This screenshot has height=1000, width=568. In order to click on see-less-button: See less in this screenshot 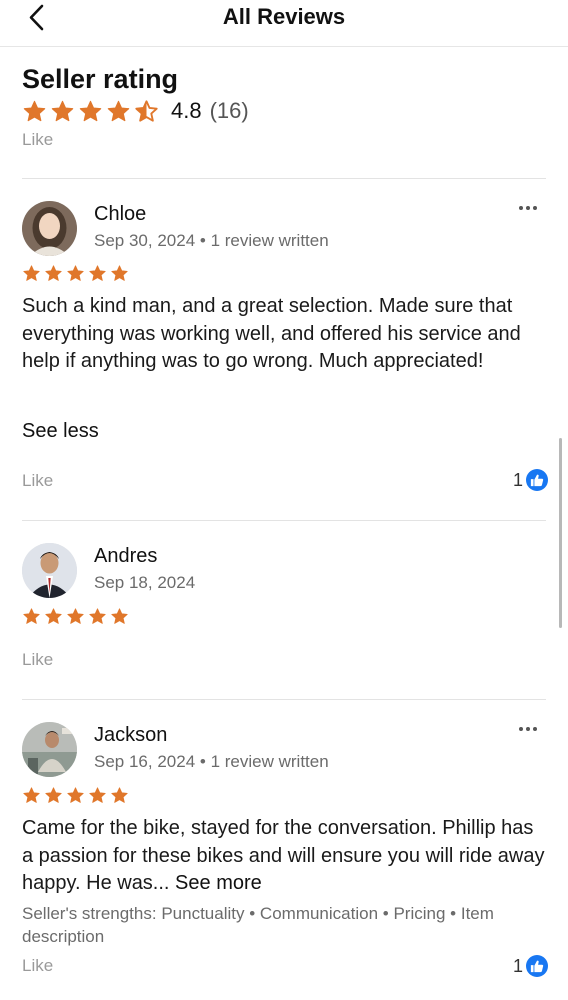, I will do `click(60, 431)`.